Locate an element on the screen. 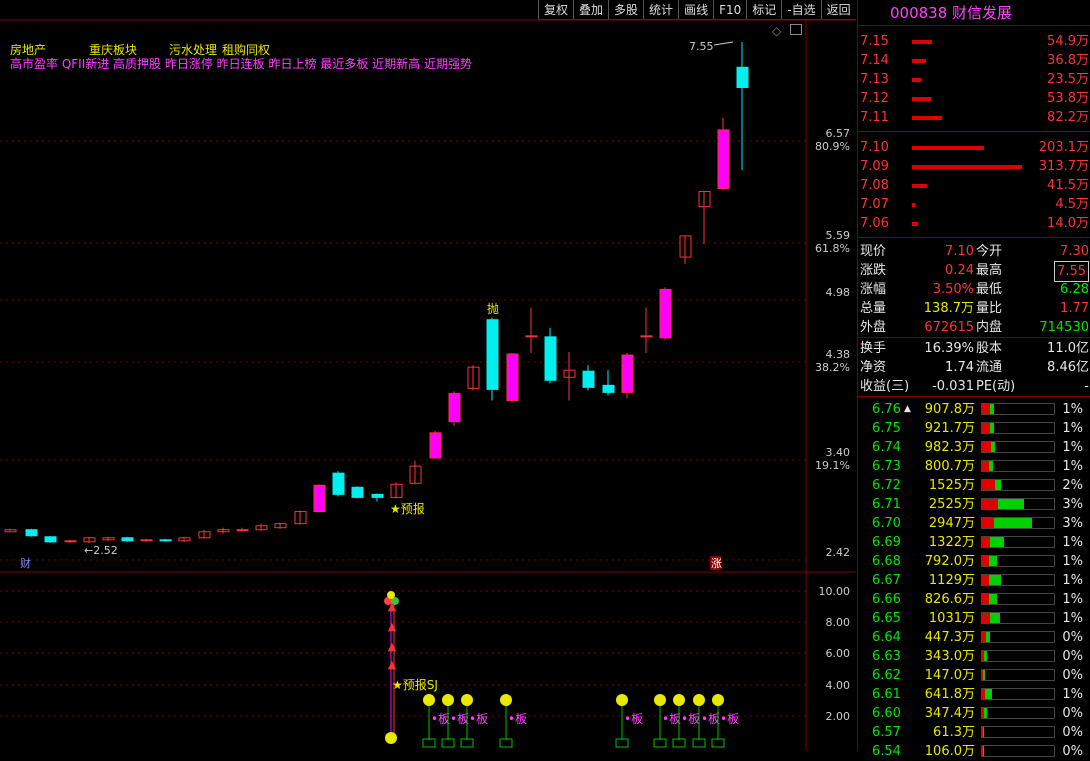 This screenshot has width=1090, height=761. vol-axis-label: 4.00 is located at coordinates (838, 685).